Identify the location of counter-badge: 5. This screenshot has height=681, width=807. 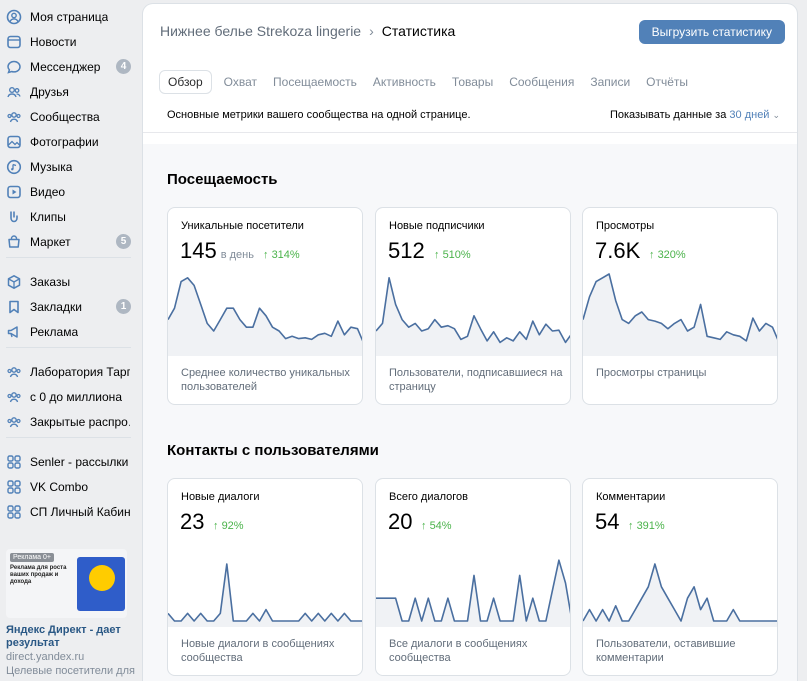
(123, 241).